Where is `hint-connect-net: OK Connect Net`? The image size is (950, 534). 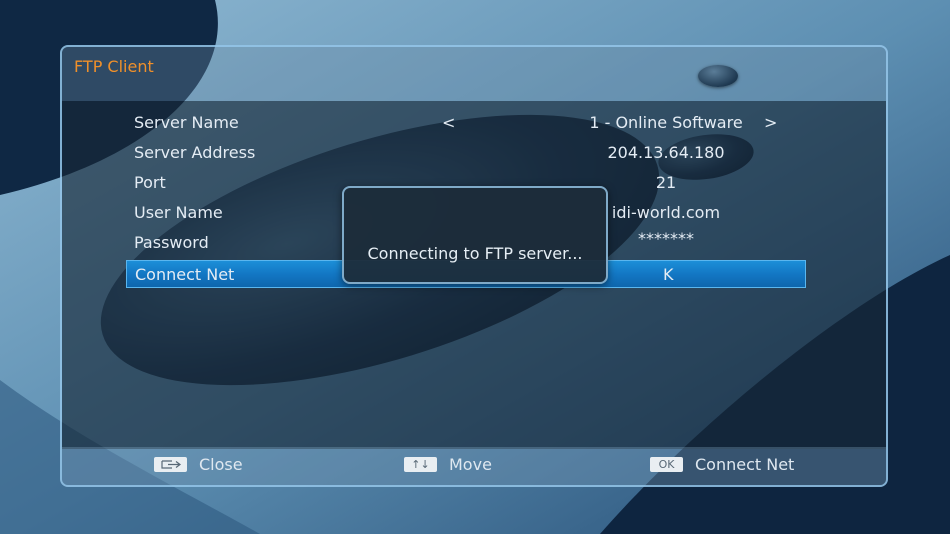
hint-connect-net: OK Connect Net is located at coordinates (722, 464).